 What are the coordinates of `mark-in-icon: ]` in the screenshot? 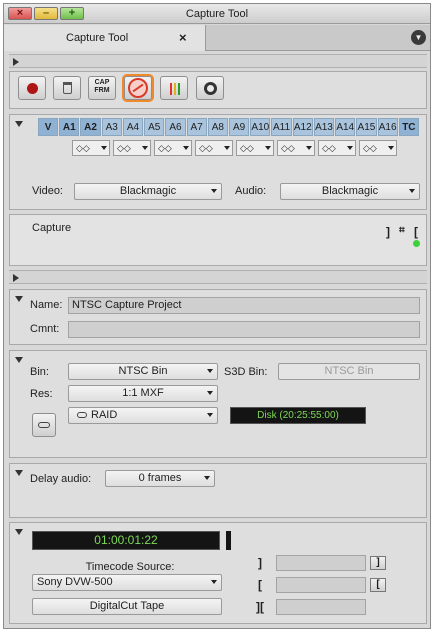 It's located at (260, 563).